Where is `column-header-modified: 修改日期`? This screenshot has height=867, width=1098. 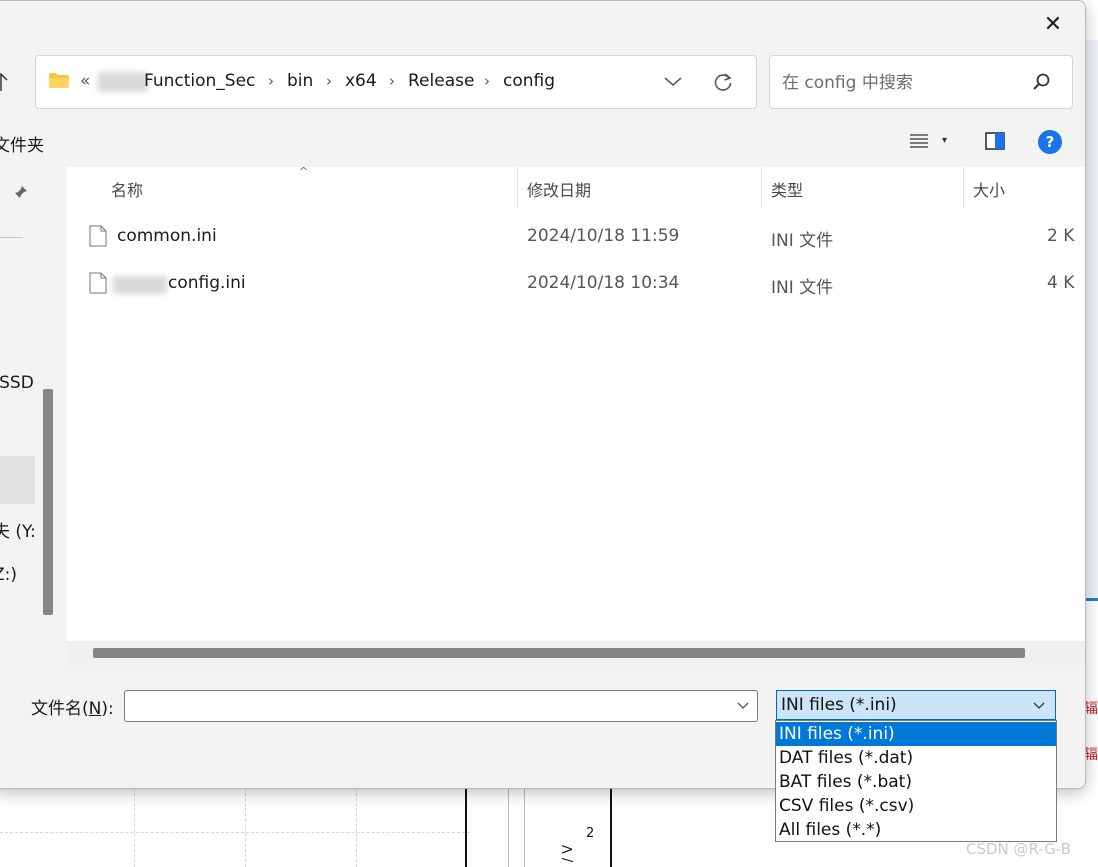 column-header-modified: 修改日期 is located at coordinates (559, 189).